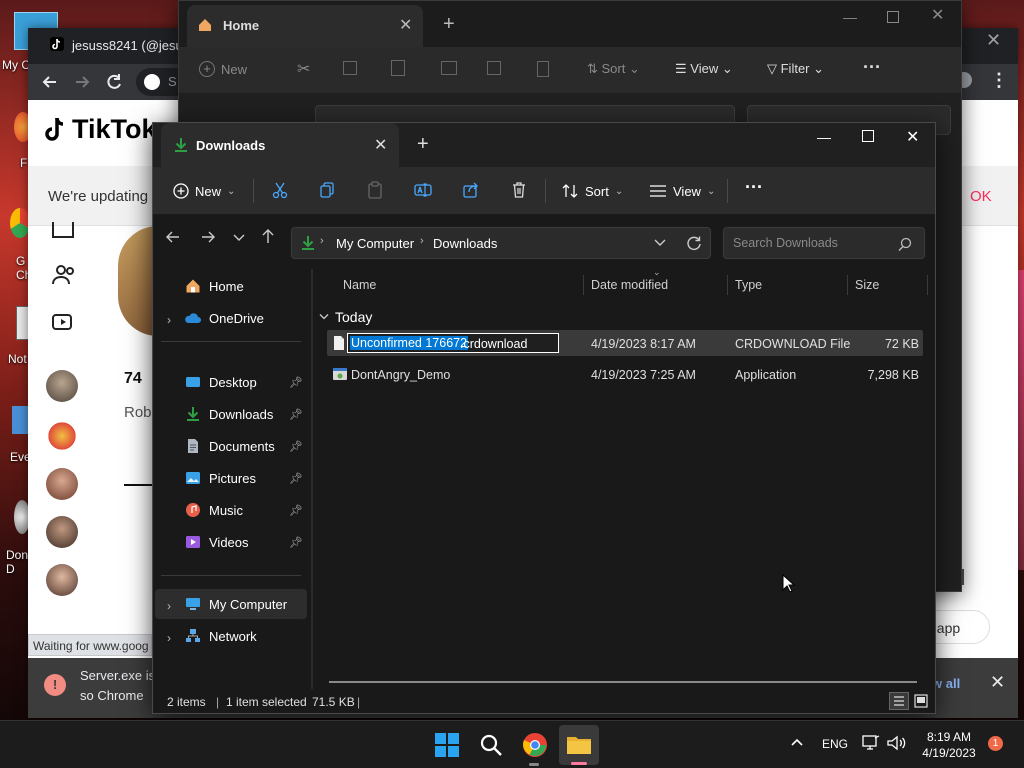  Describe the element at coordinates (704, 69) in the screenshot. I see `home-view-button: ☰ View ⌄` at that location.